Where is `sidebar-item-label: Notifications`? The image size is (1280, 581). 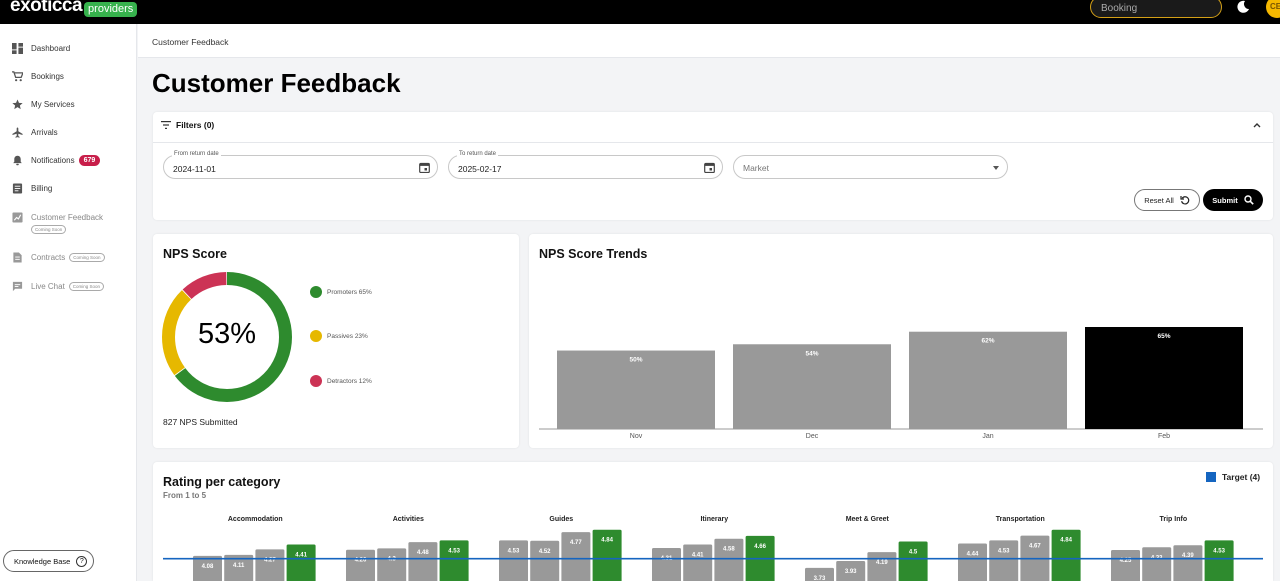
sidebar-item-label: Notifications is located at coordinates (53, 160).